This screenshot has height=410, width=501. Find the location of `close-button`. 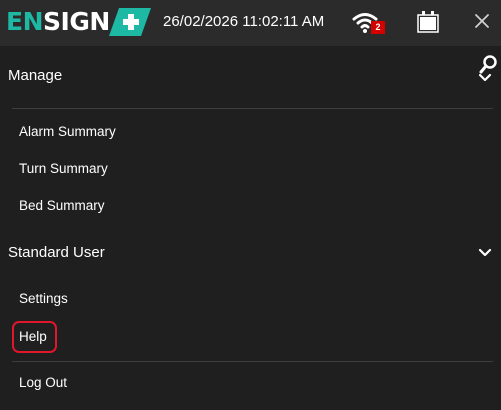

close-button is located at coordinates (482, 21).